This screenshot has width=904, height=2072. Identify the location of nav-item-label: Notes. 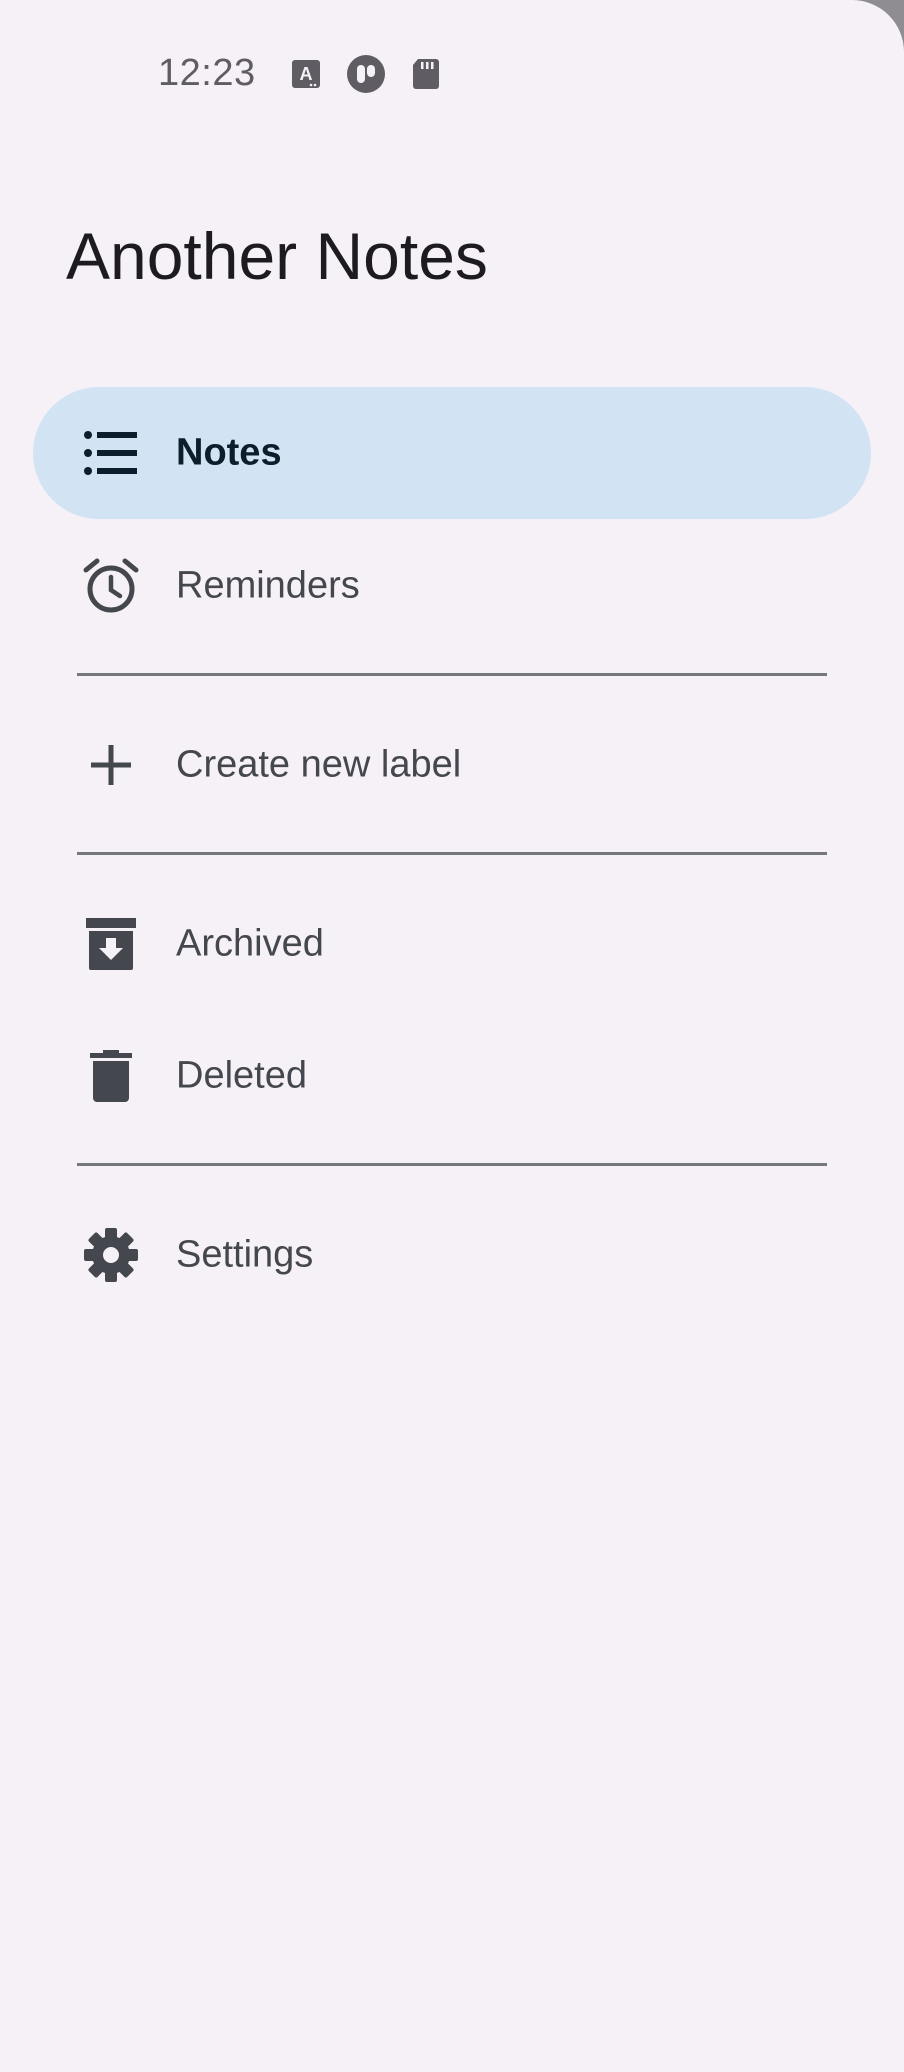
(229, 452).